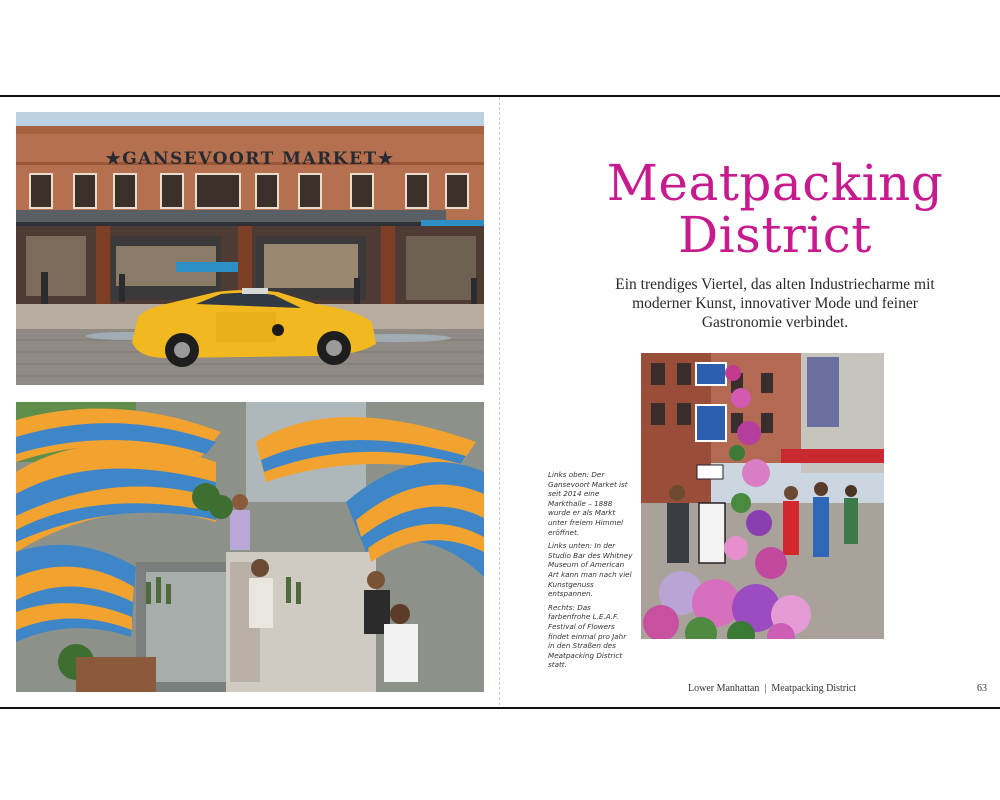 This screenshot has height=800, width=1000. I want to click on title-line-2: District, so click(775, 235).